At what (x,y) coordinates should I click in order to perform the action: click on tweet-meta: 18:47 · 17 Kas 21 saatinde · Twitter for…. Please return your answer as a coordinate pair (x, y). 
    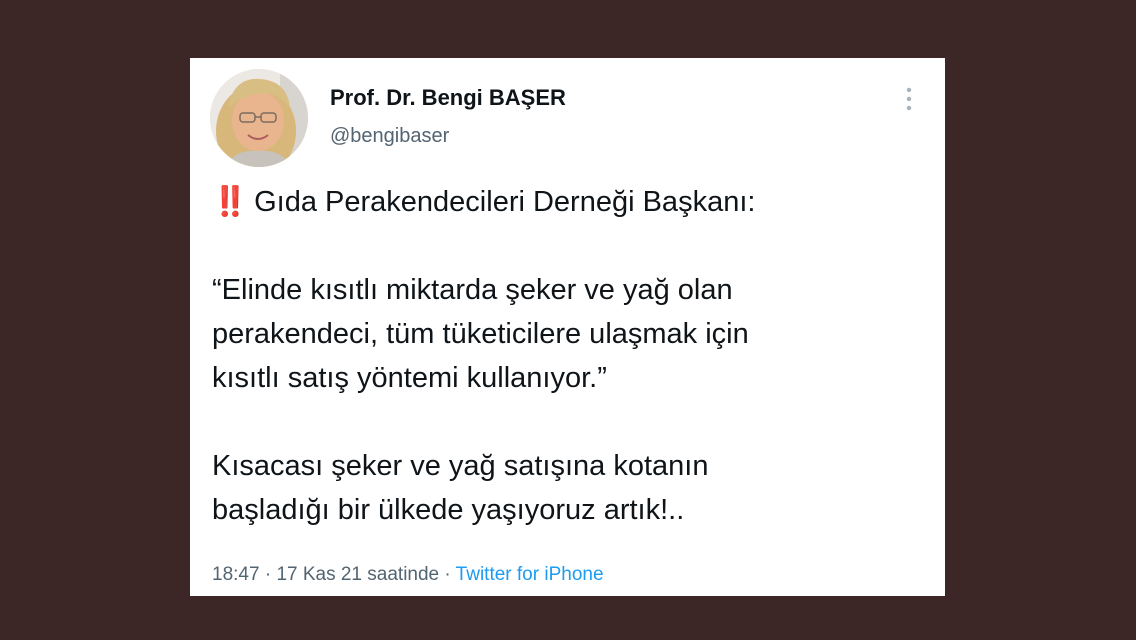
    Looking at the image, I should click on (408, 575).